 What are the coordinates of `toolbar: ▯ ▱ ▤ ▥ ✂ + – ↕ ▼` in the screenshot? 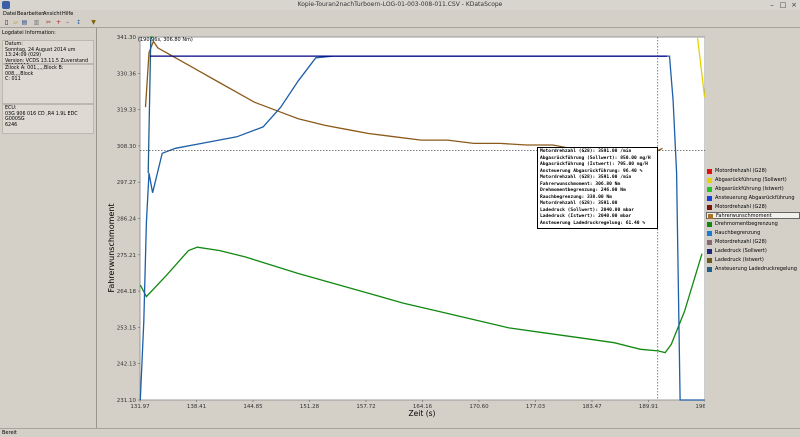 It's located at (400, 23).